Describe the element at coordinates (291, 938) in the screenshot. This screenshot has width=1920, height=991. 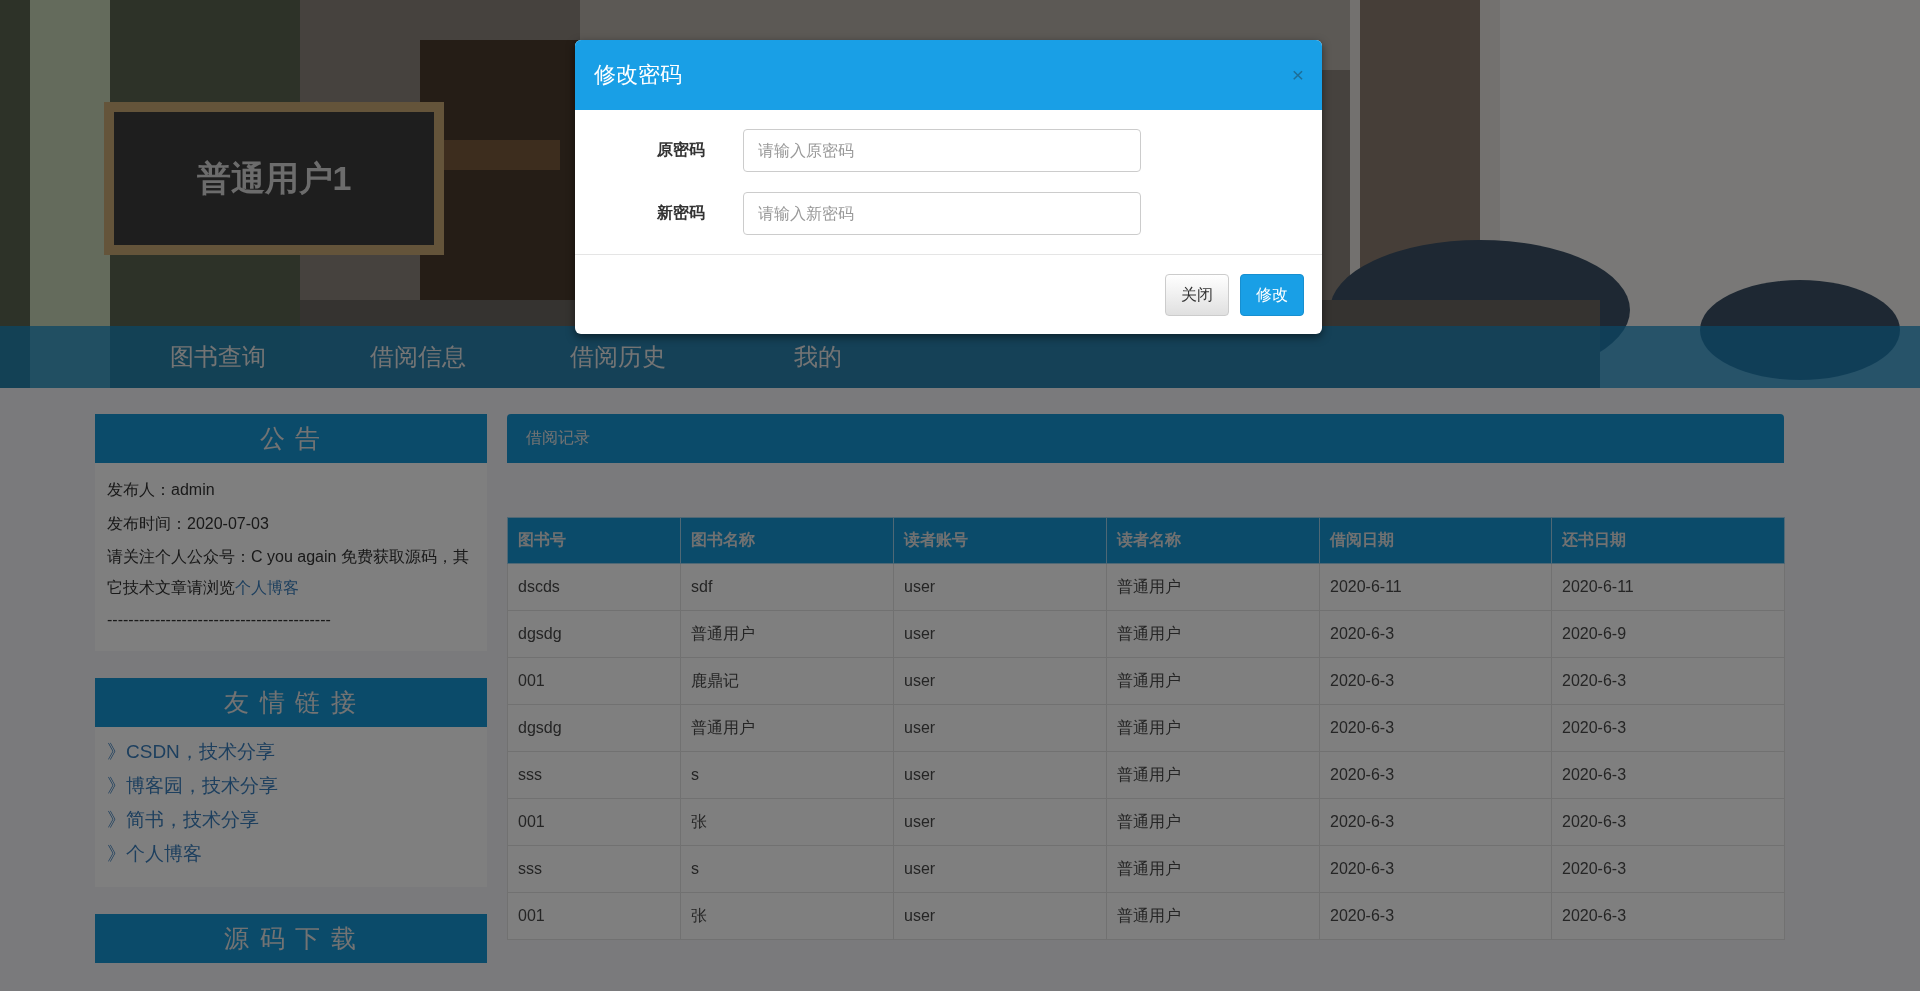
I see `panel-title: 源 码 下 载` at that location.